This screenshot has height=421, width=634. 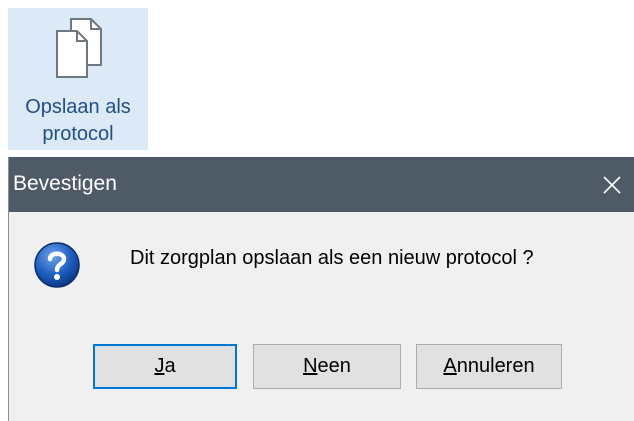 I want to click on dialog-title: Bevestigen, so click(x=65, y=183).